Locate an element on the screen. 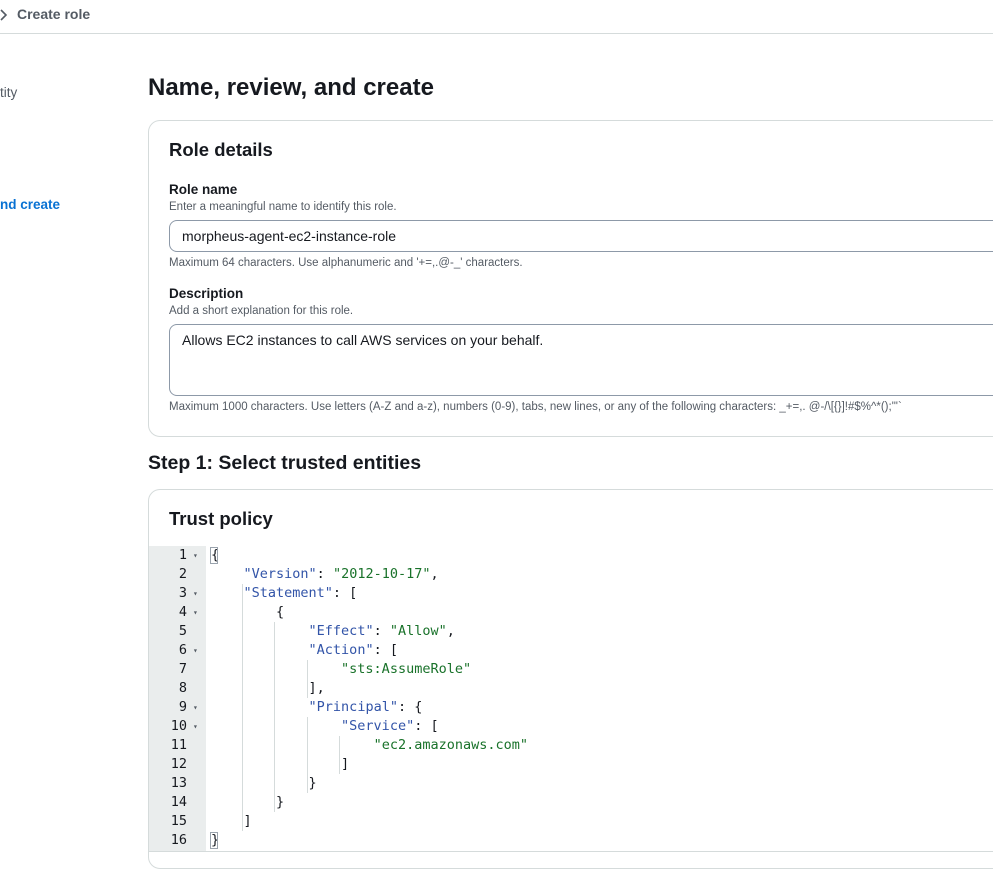 The width and height of the screenshot is (993, 870). code-line: 2 "Version": "2012-10-17", is located at coordinates (571, 574).